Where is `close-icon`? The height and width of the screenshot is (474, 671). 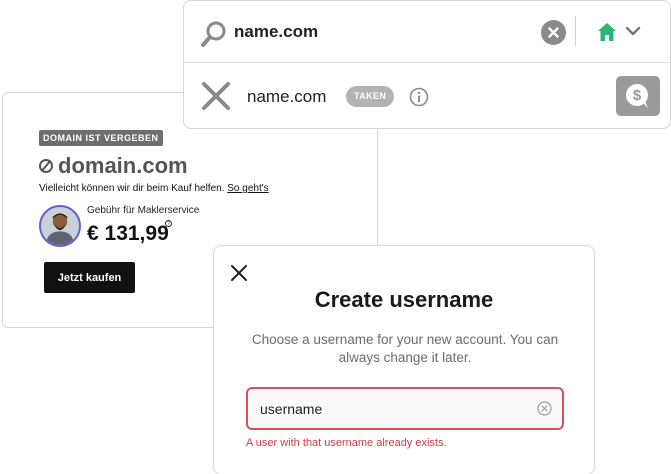
close-icon is located at coordinates (239, 273).